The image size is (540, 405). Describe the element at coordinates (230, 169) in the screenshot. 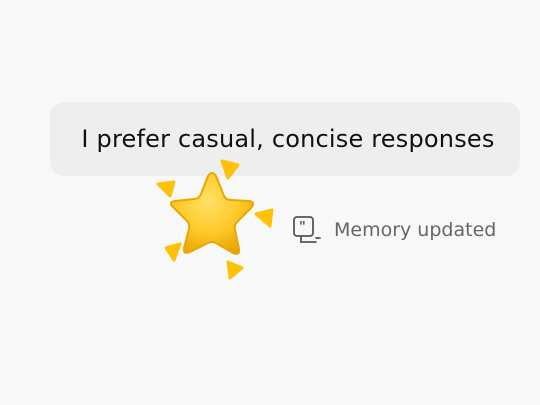

I see `spark-top` at that location.